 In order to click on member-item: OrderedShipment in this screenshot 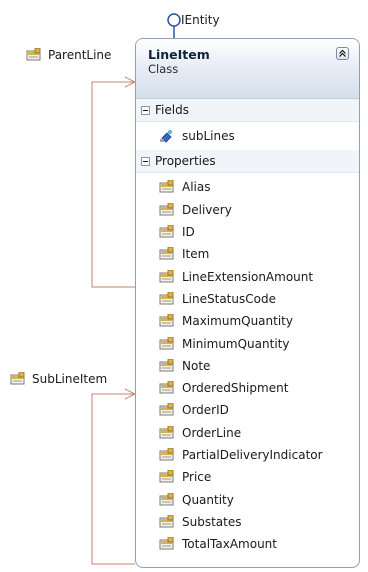, I will do `click(247, 388)`.